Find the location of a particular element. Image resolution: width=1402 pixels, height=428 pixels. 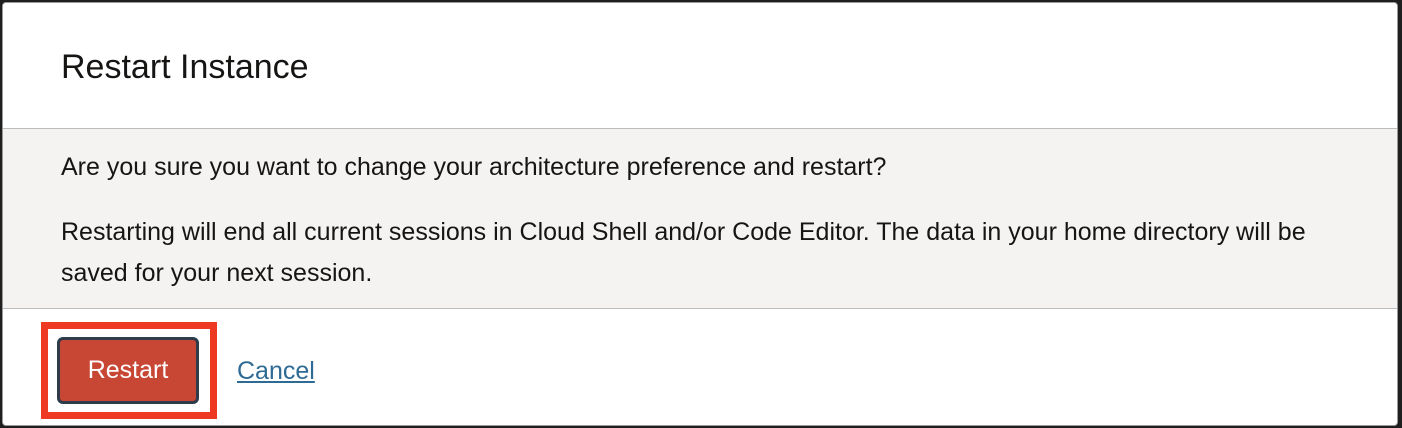

cancel-link: Cancel is located at coordinates (276, 371).